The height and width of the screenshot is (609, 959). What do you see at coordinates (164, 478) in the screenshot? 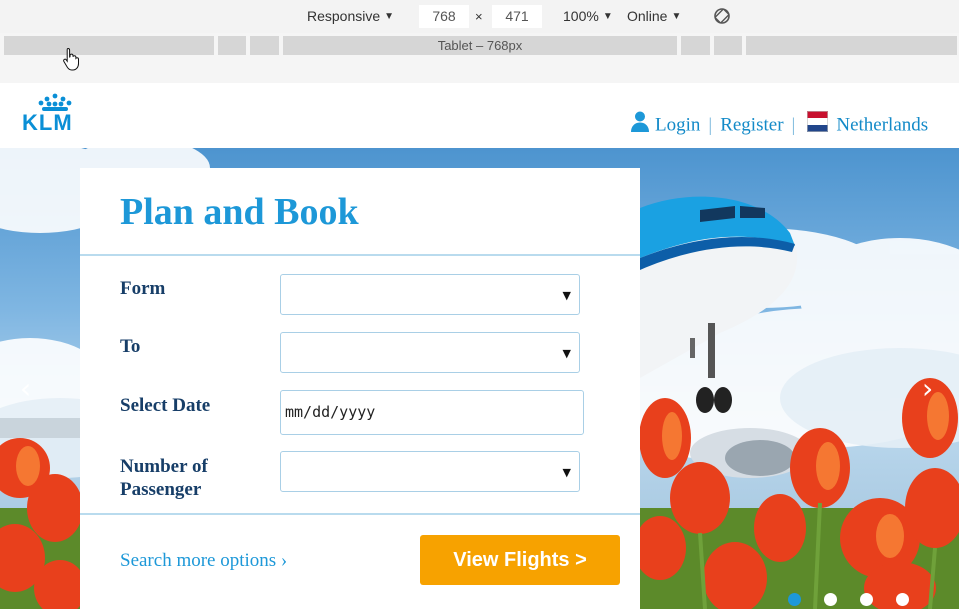
I see `passengers-label: Number of Passenger` at bounding box center [164, 478].